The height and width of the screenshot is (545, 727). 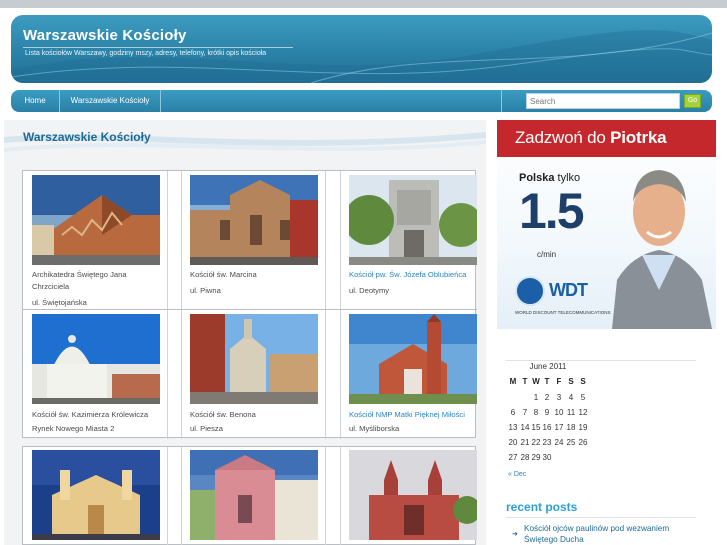 I want to click on calendar-day: 30, so click(x=547, y=457).